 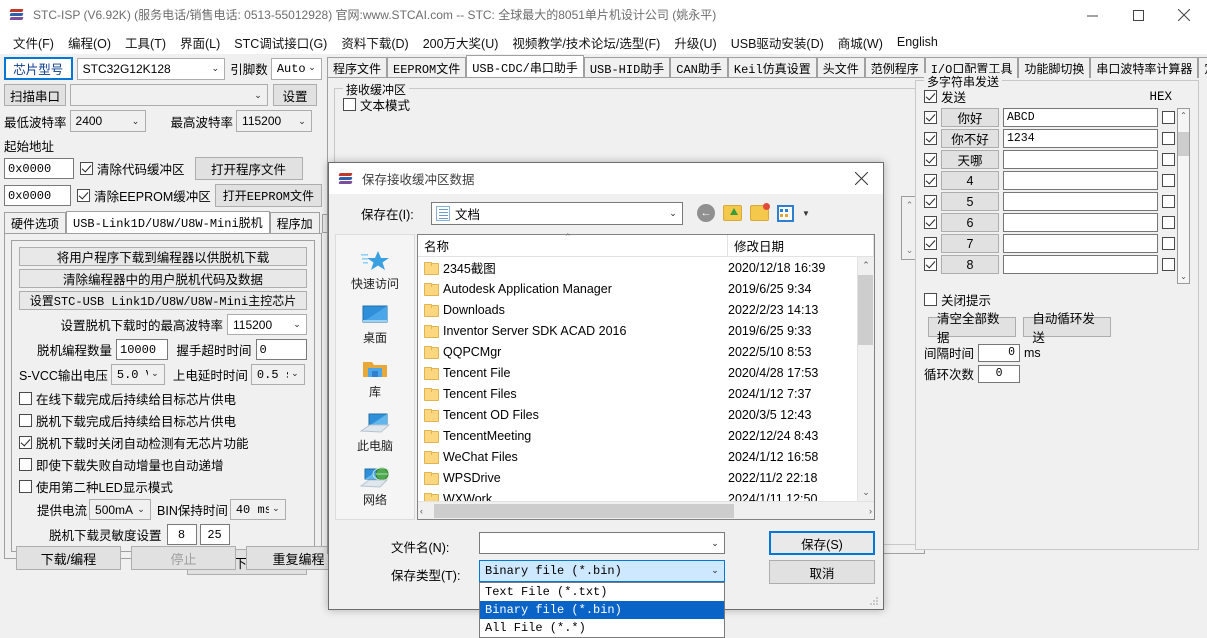 I want to click on download-to-programmer-button: 将用户程序下载到编程器以供脱机下载, so click(x=163, y=256).